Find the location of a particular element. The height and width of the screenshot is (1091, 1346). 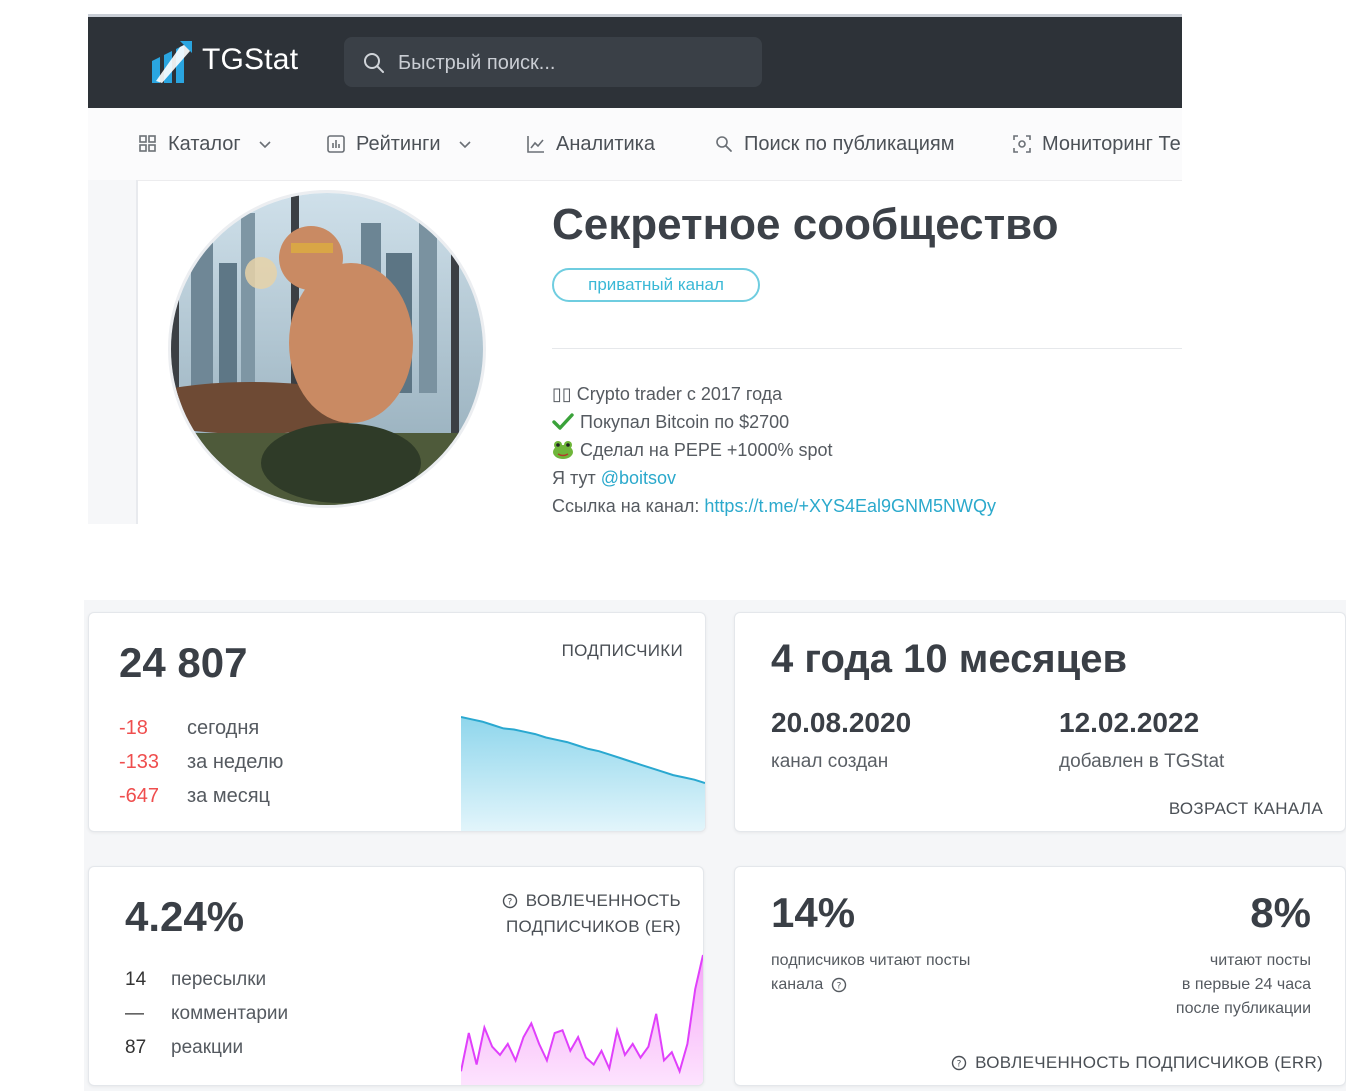

delta-value: -133 is located at coordinates (139, 761).